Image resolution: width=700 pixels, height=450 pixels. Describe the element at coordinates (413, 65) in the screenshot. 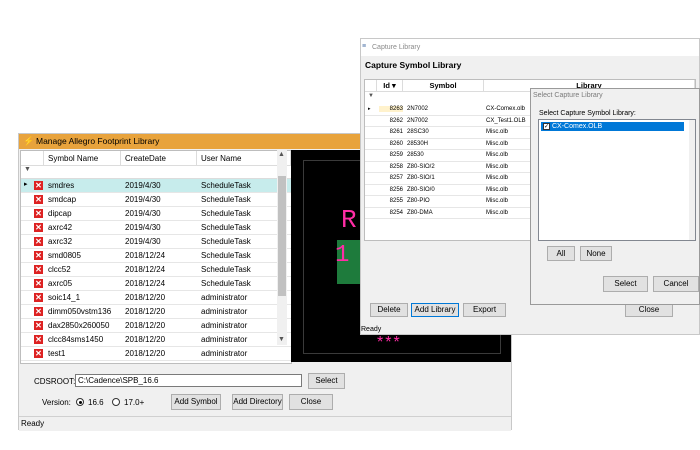

I see `capture-heading: Capture Symbol Library` at that location.